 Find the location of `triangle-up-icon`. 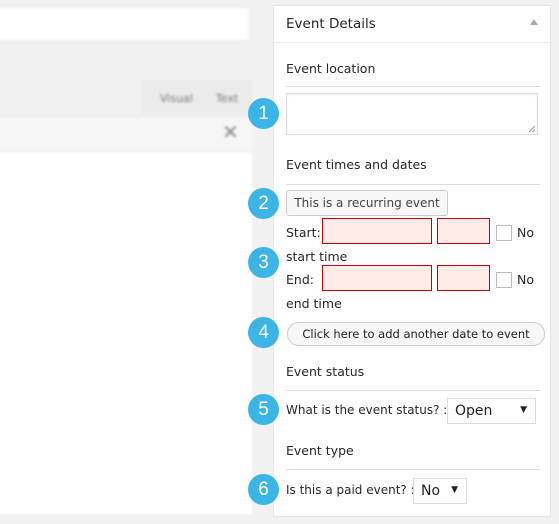

triangle-up-icon is located at coordinates (534, 22).